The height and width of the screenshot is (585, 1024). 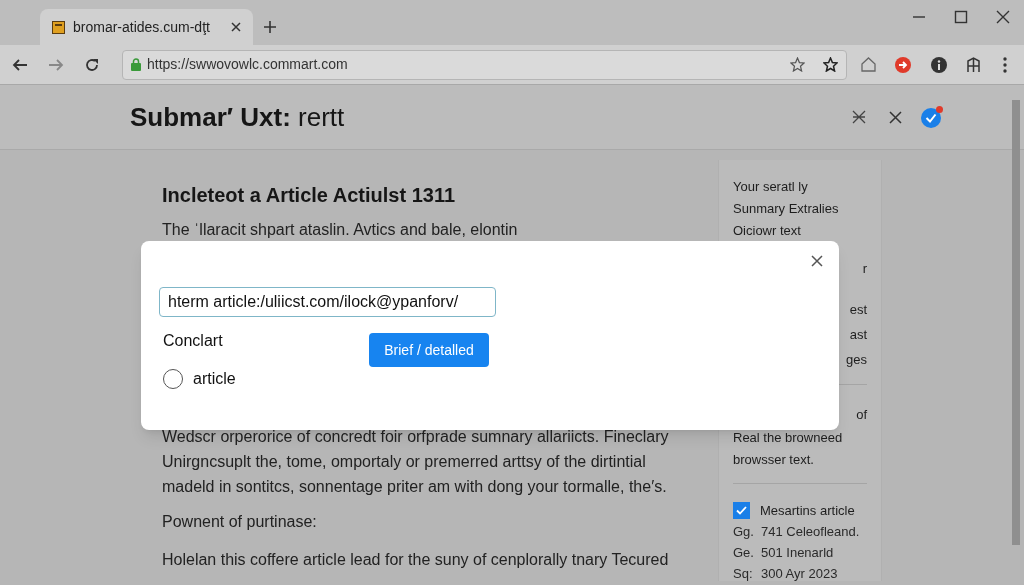 What do you see at coordinates (742, 531) in the screenshot?
I see `detail-key: Gg.` at bounding box center [742, 531].